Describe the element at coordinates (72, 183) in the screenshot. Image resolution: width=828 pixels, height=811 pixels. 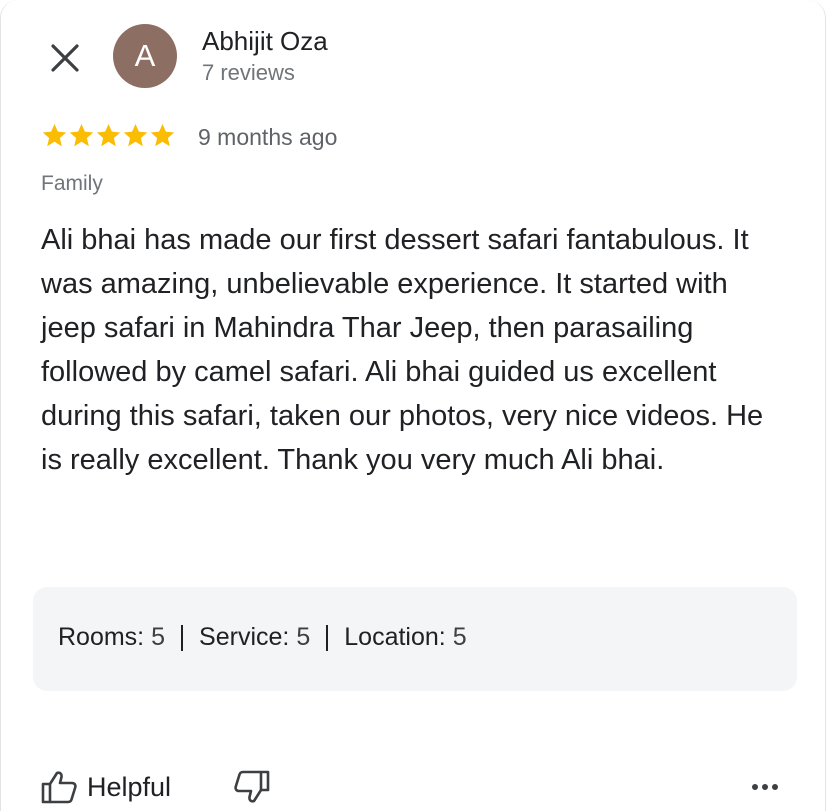
I see `trip-type: Family` at that location.